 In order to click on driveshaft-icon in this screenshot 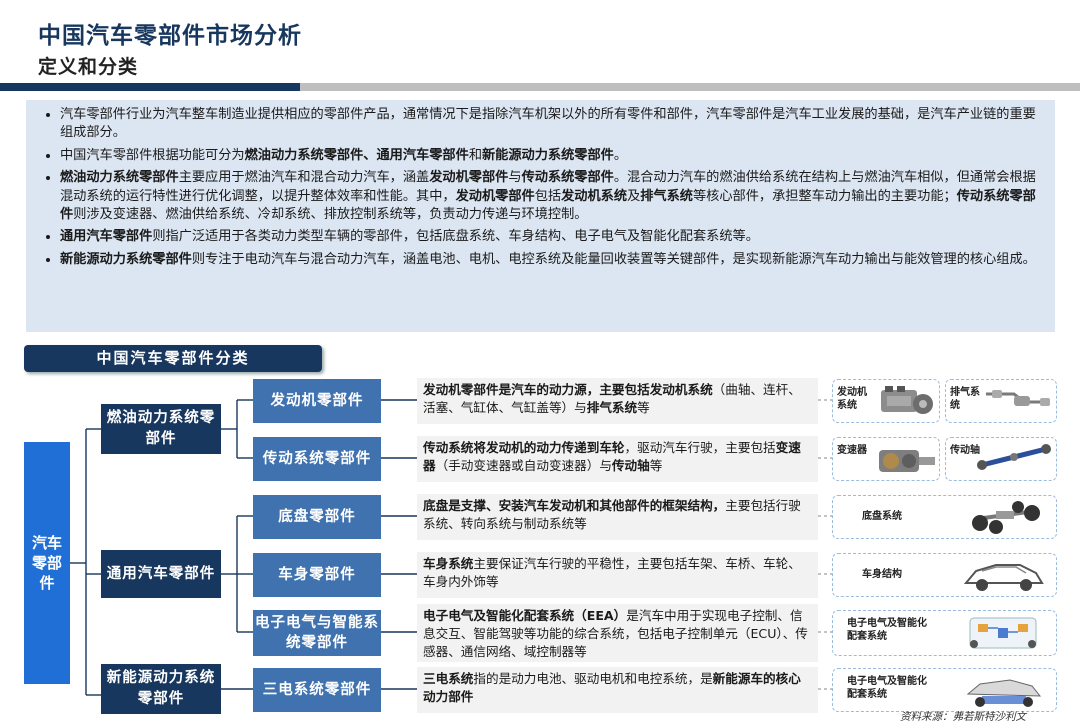, I will do `click(1014, 459)`.